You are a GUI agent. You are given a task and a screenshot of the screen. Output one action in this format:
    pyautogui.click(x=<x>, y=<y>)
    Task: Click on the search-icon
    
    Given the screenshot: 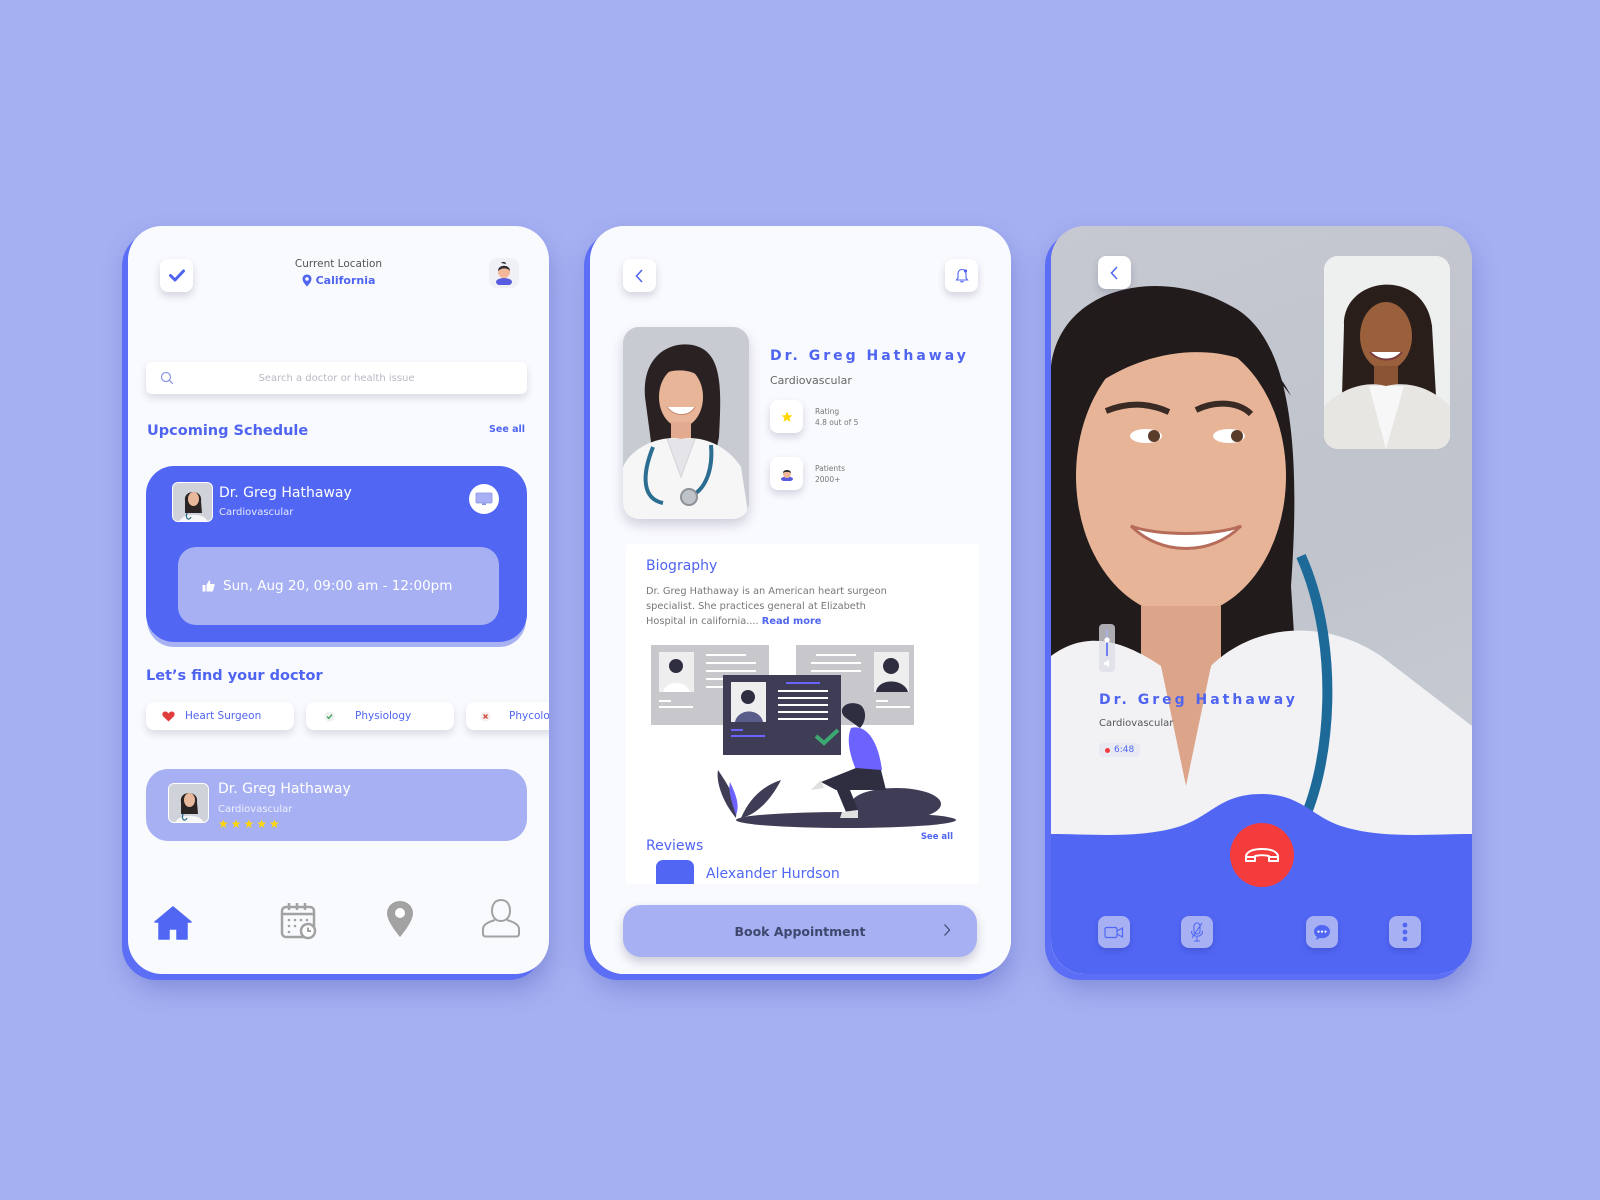 What is the action you would take?
    pyautogui.click(x=167, y=378)
    